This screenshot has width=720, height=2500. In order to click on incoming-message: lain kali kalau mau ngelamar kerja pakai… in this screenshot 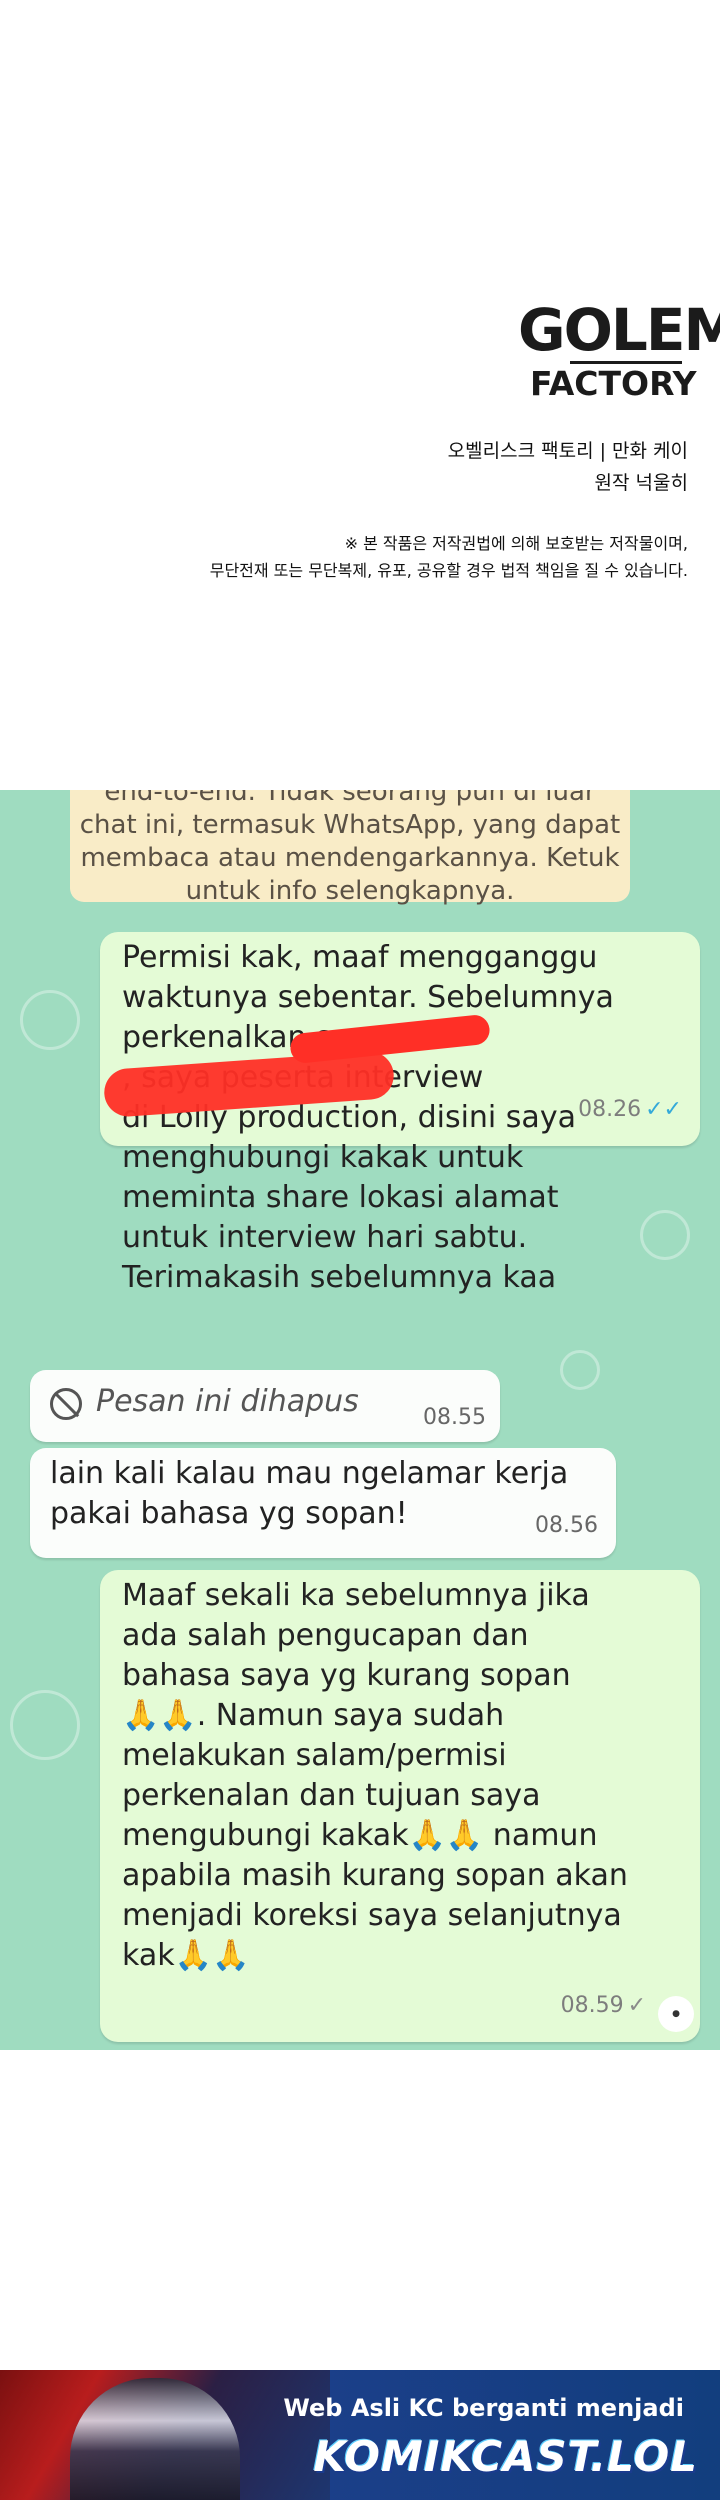, I will do `click(323, 1503)`.